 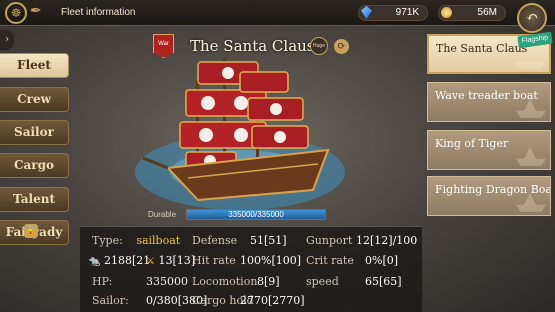 What do you see at coordinates (34, 165) in the screenshot?
I see `tab-cargo: Cargo` at bounding box center [34, 165].